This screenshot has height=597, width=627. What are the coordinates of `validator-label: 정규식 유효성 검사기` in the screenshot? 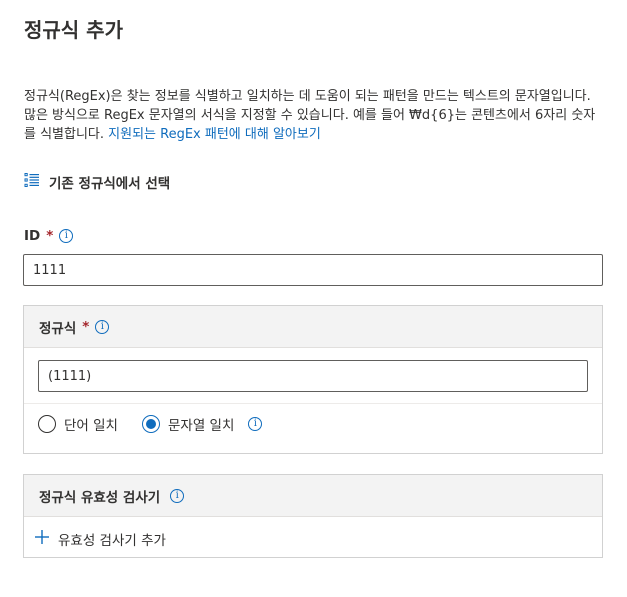 It's located at (100, 497).